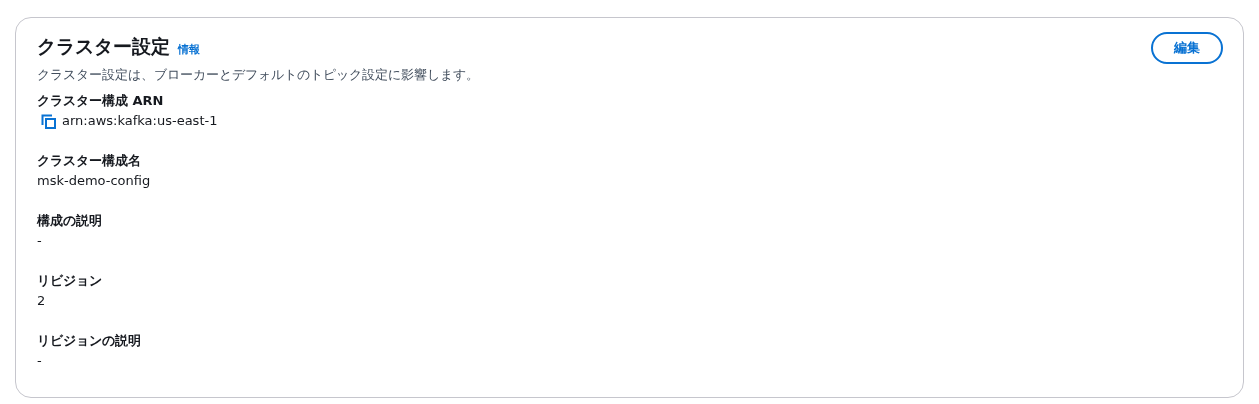 This screenshot has width=1259, height=404. I want to click on panel-description: クラスター設定は、ブローカーとデフォルトのトピック設定に影響します。, so click(258, 75).